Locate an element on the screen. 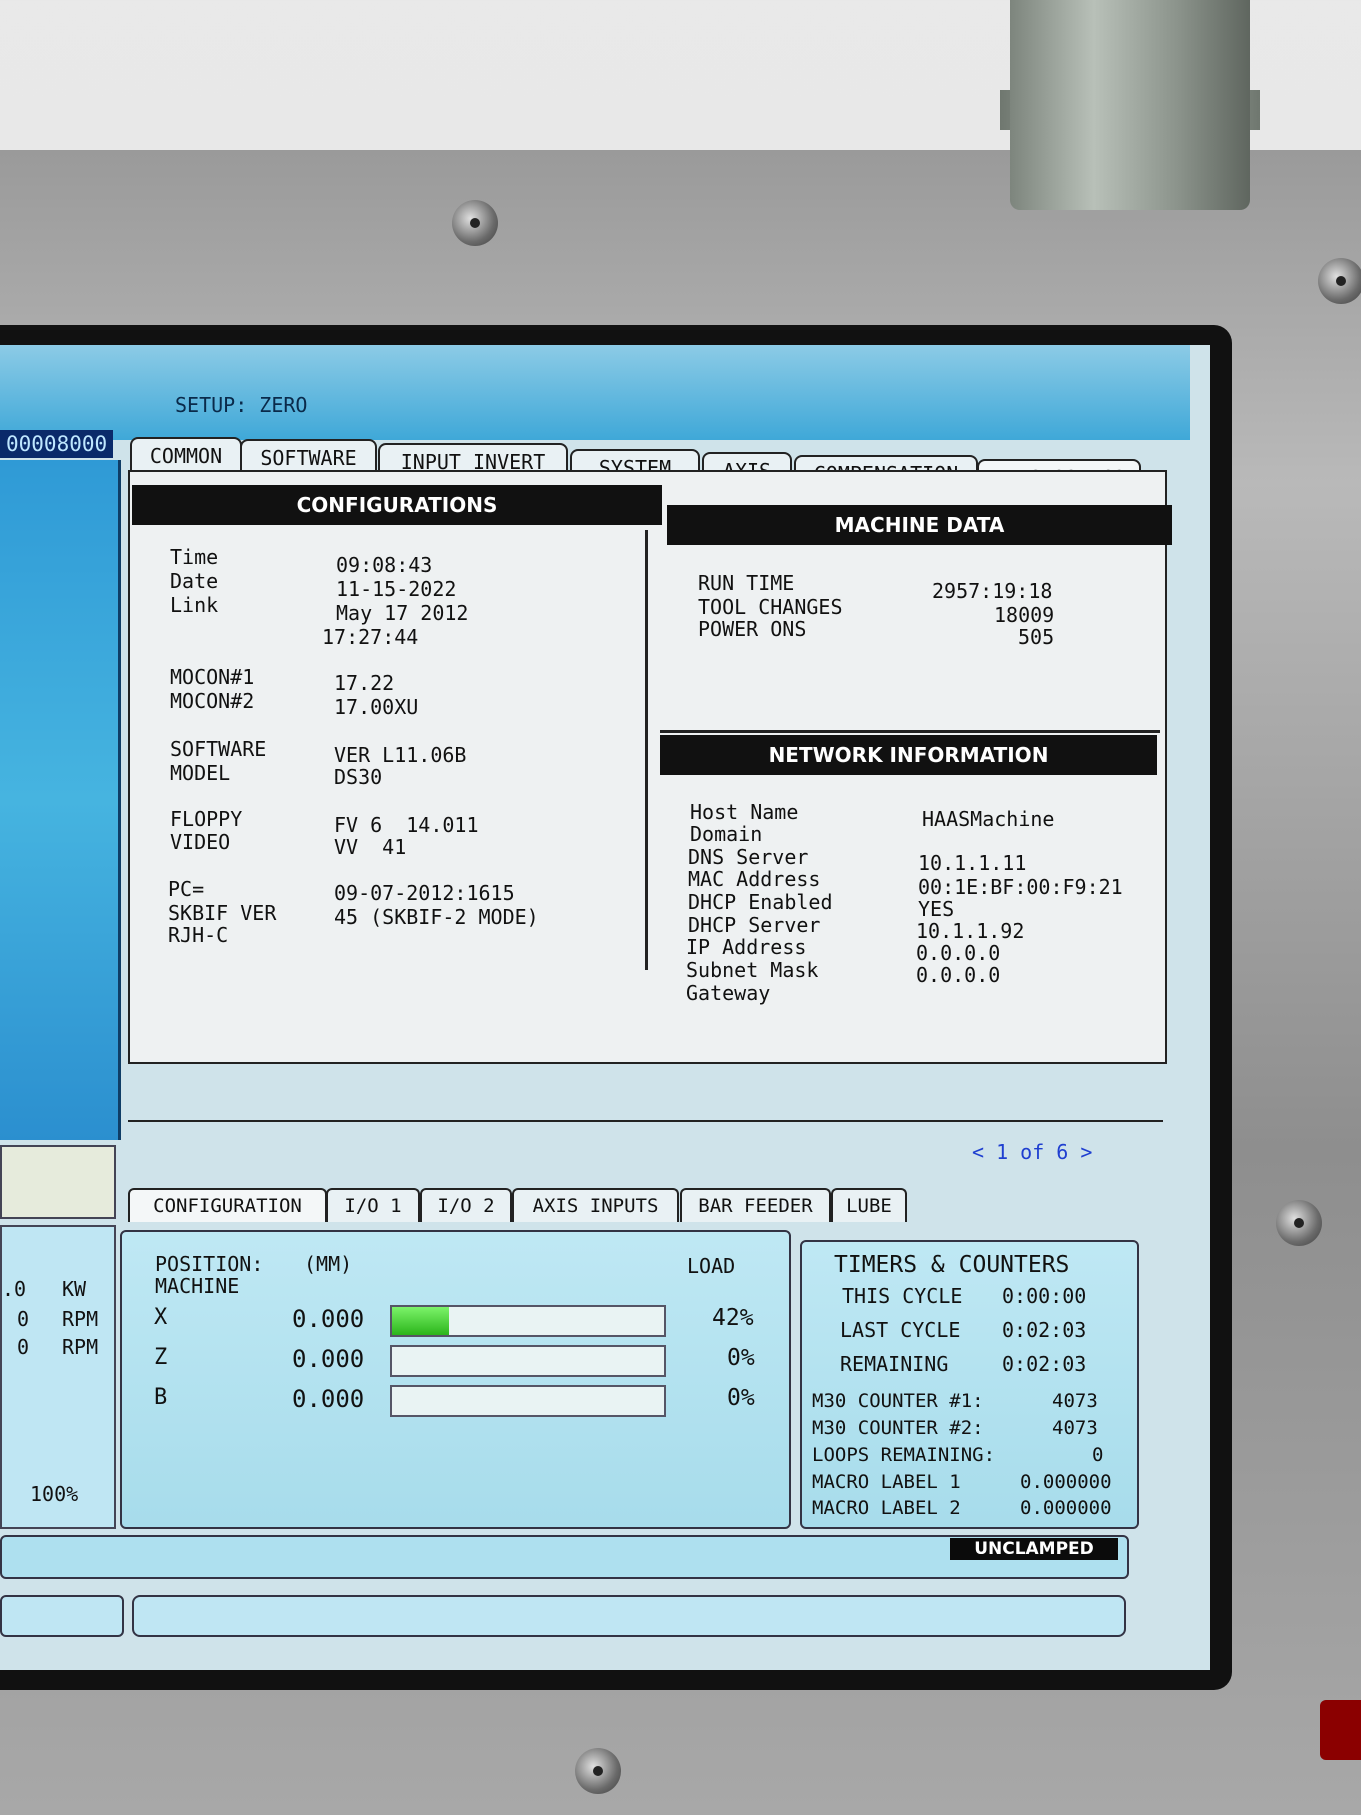  network-value: 00:1E:BF:00:F9:21 is located at coordinates (1020, 887).